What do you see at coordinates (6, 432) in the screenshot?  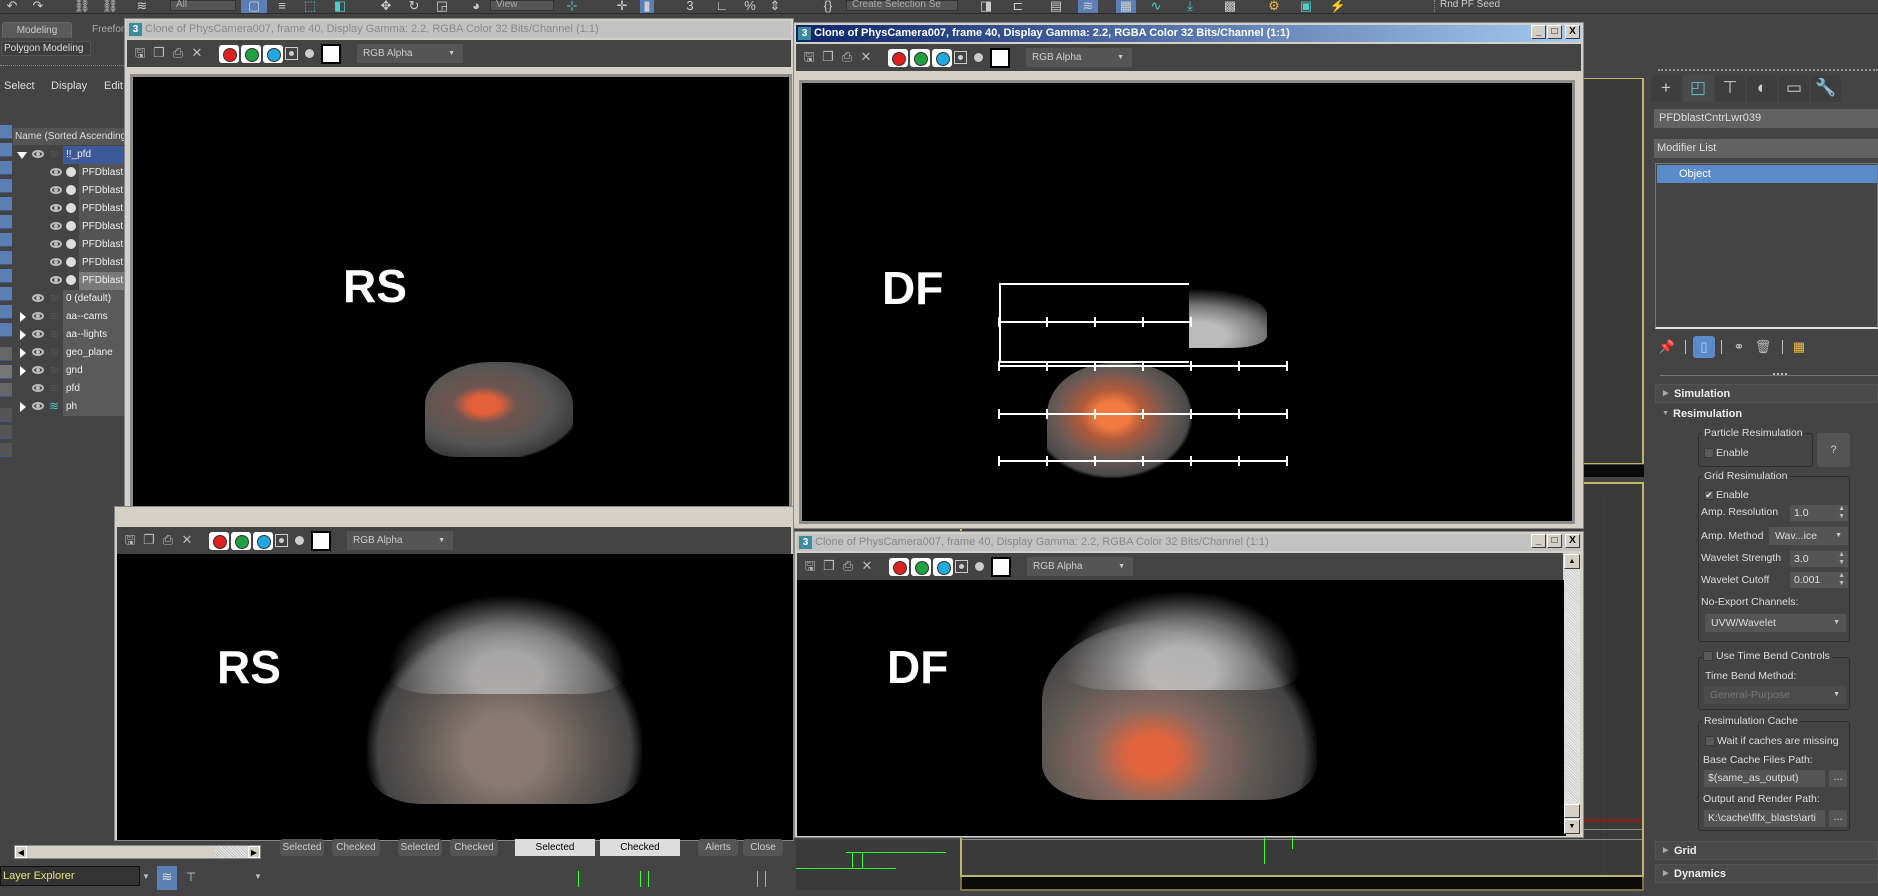 I see `funnel-icon` at bounding box center [6, 432].